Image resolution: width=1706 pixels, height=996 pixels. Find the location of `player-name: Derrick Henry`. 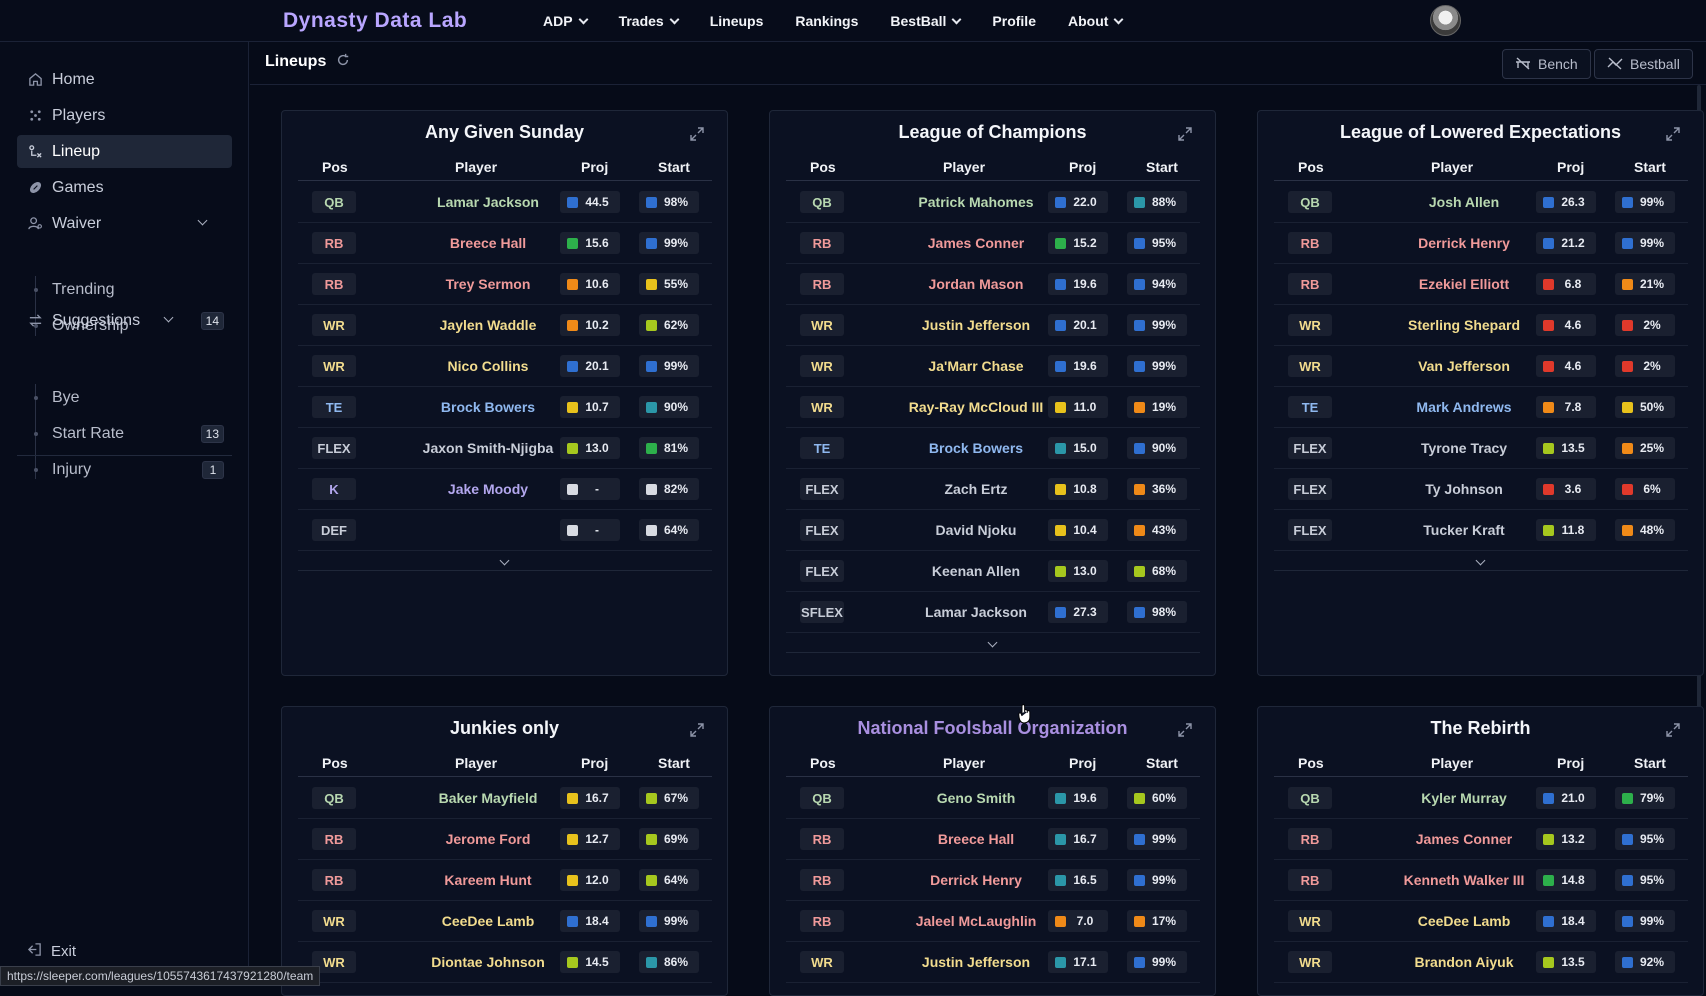

player-name: Derrick Henry is located at coordinates (1464, 243).